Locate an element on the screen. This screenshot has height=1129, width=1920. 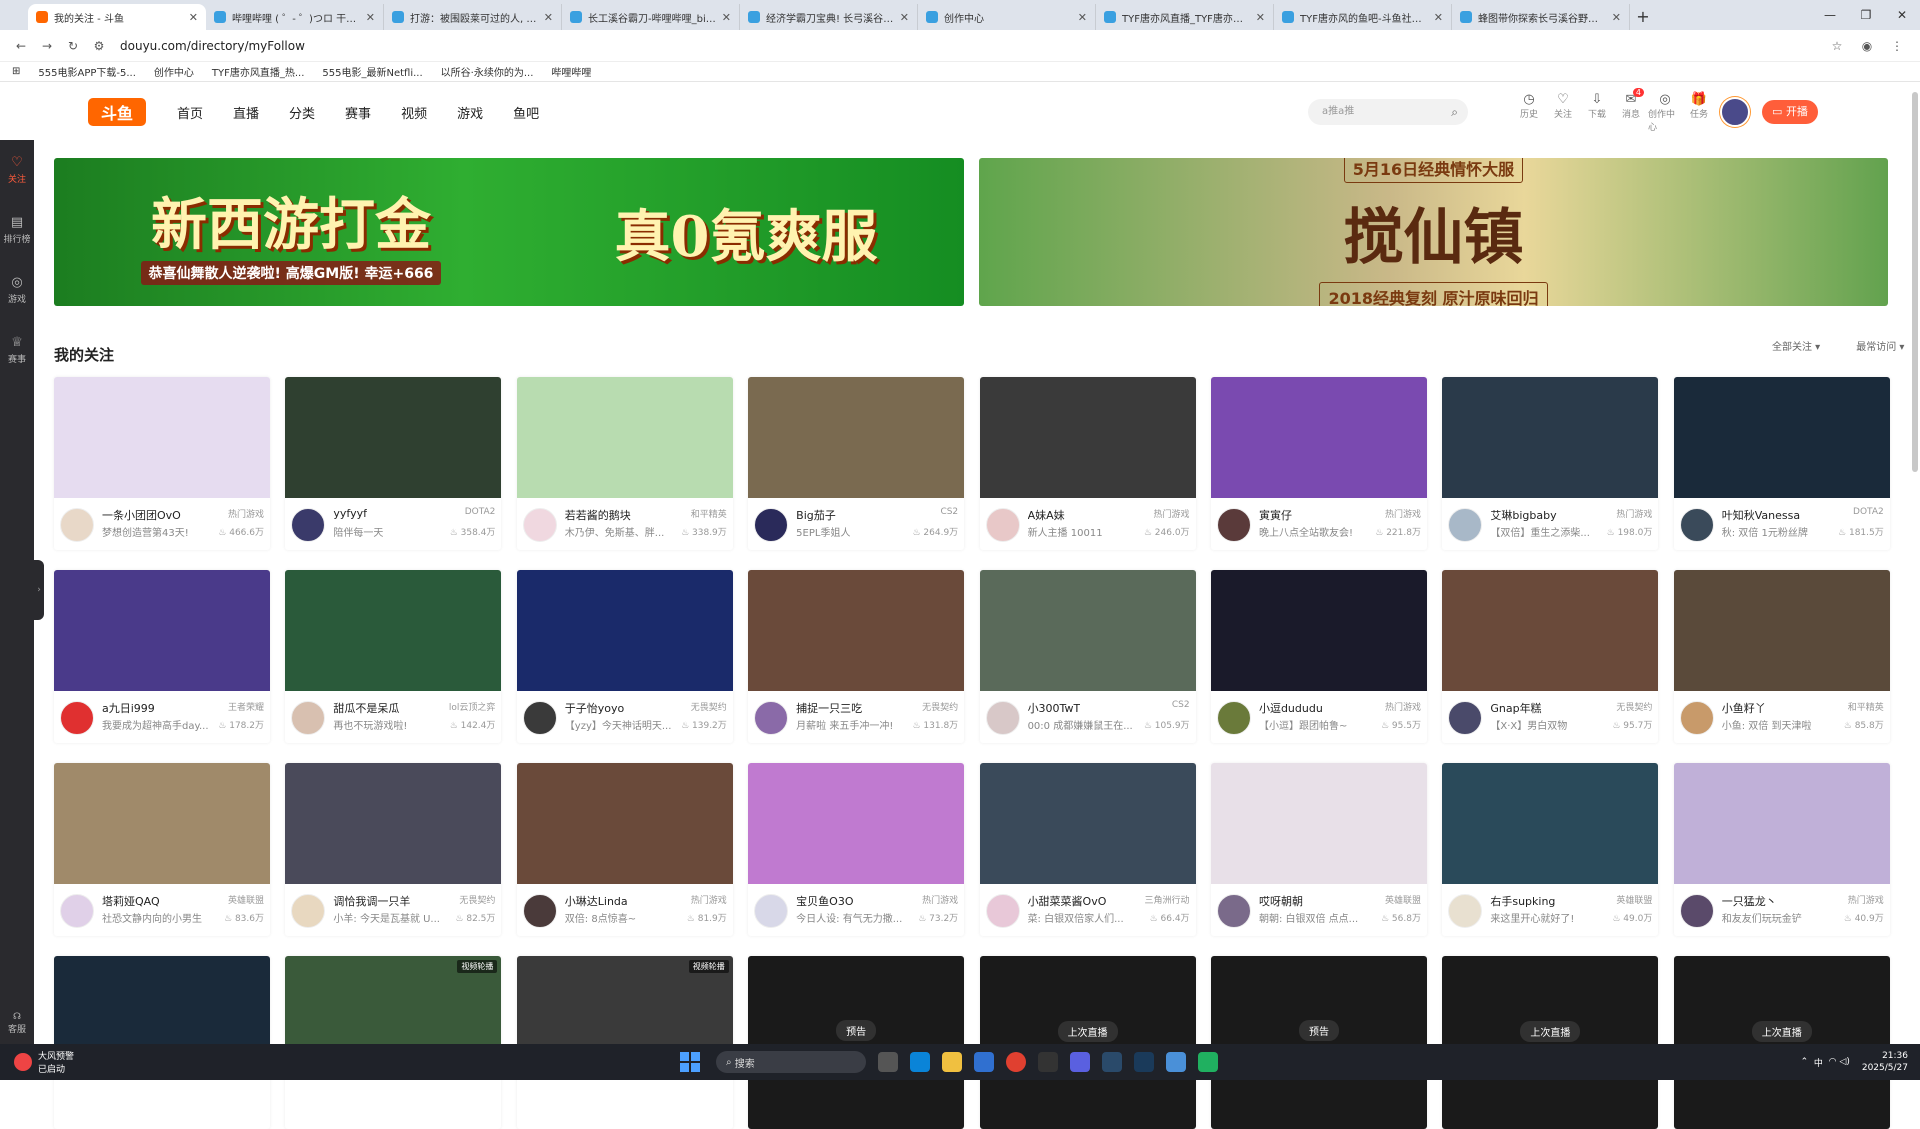
douyu-logo: 斗鱼 is located at coordinates (117, 112).